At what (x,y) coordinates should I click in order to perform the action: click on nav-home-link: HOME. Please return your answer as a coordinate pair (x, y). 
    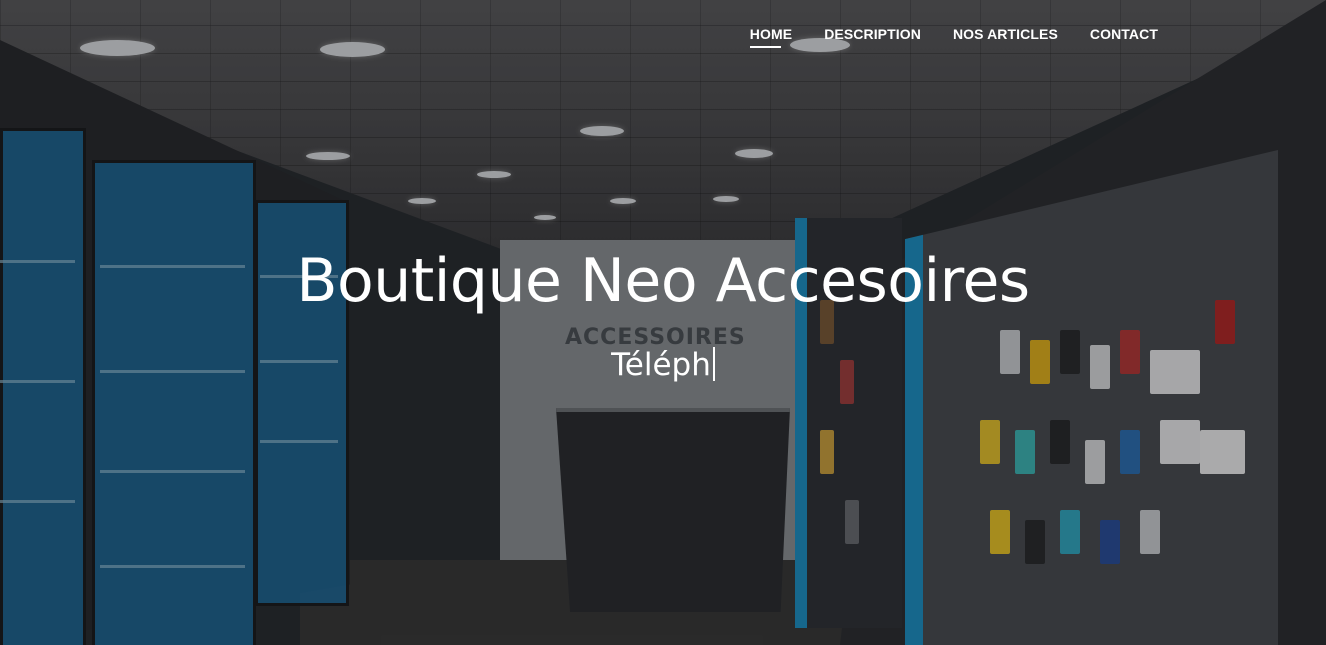
    Looking at the image, I should click on (770, 37).